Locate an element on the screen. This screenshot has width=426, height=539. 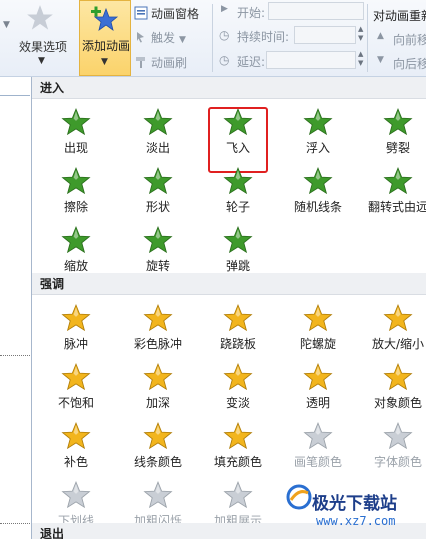
animation-item: 跷跷板 is located at coordinates (238, 328).